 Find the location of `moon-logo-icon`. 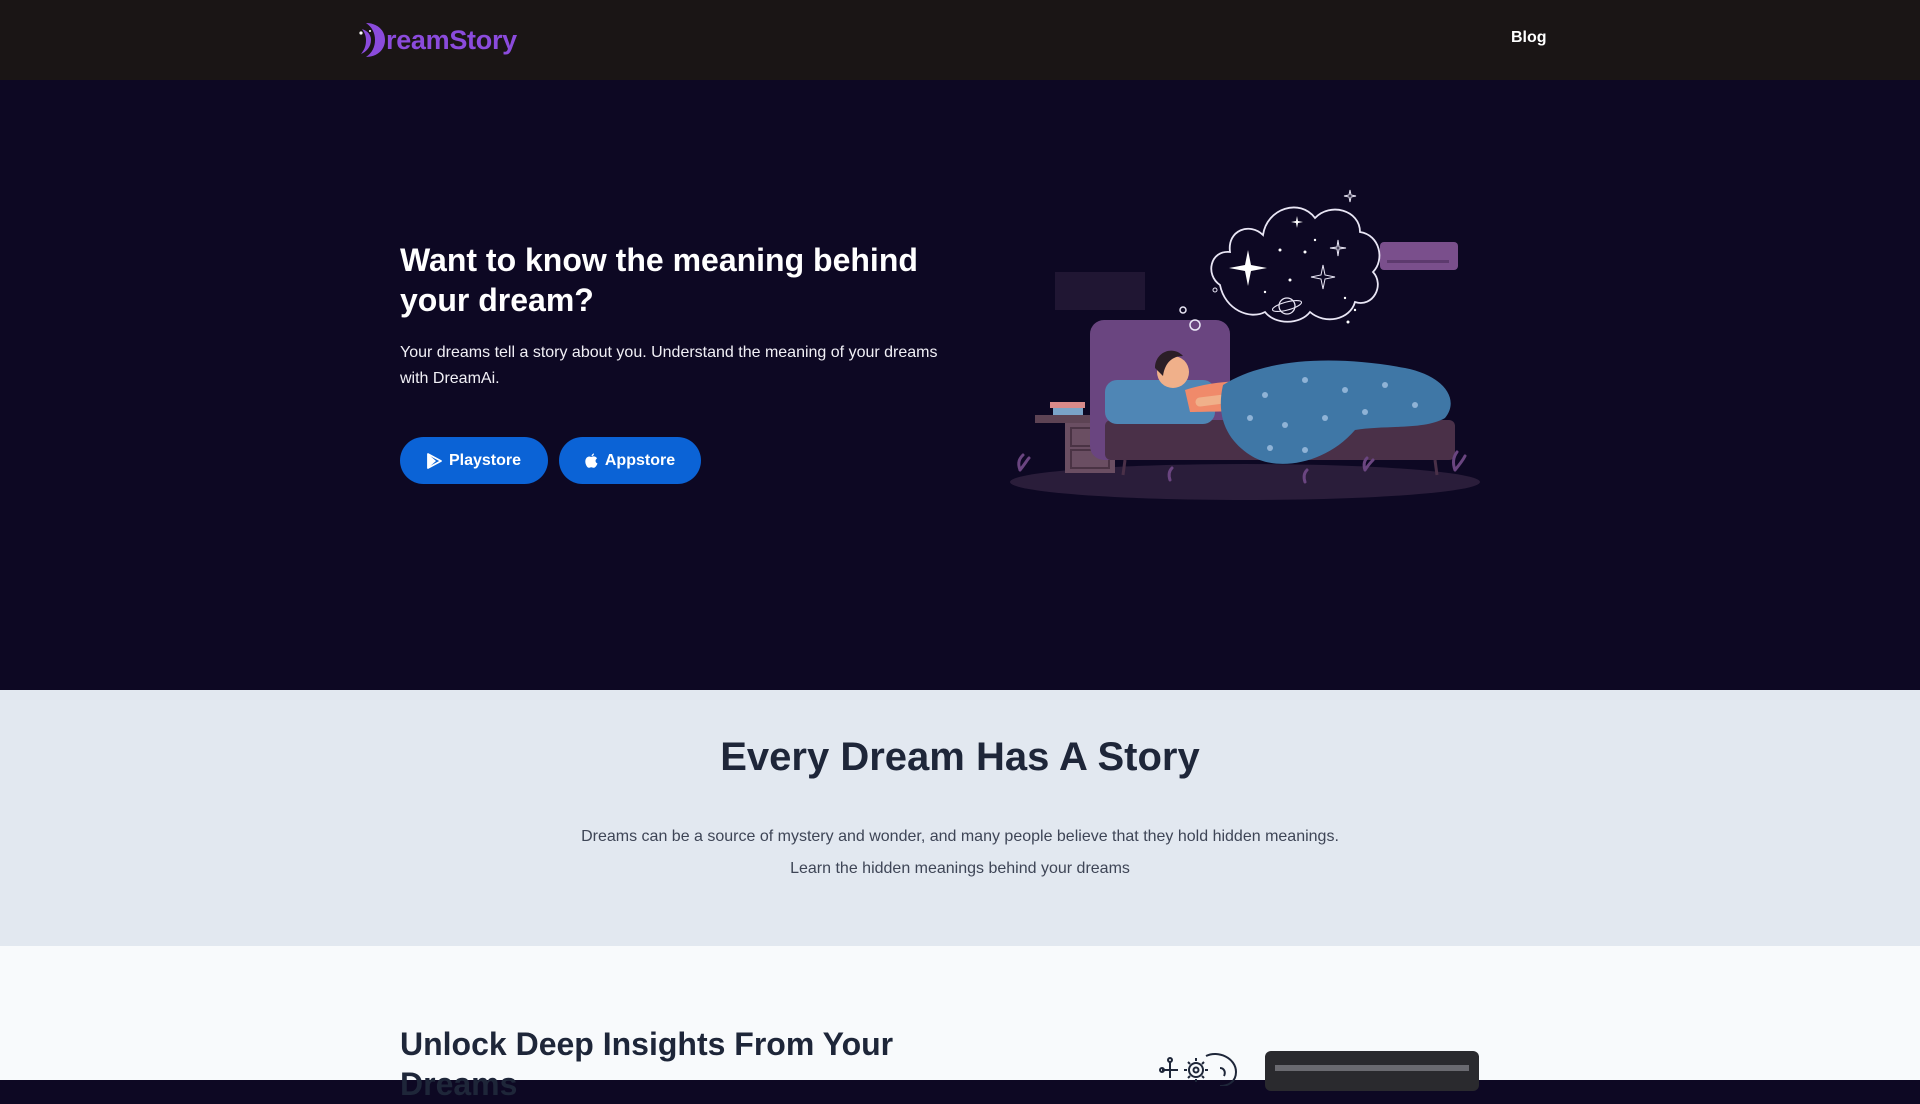

moon-logo-icon is located at coordinates (372, 40).